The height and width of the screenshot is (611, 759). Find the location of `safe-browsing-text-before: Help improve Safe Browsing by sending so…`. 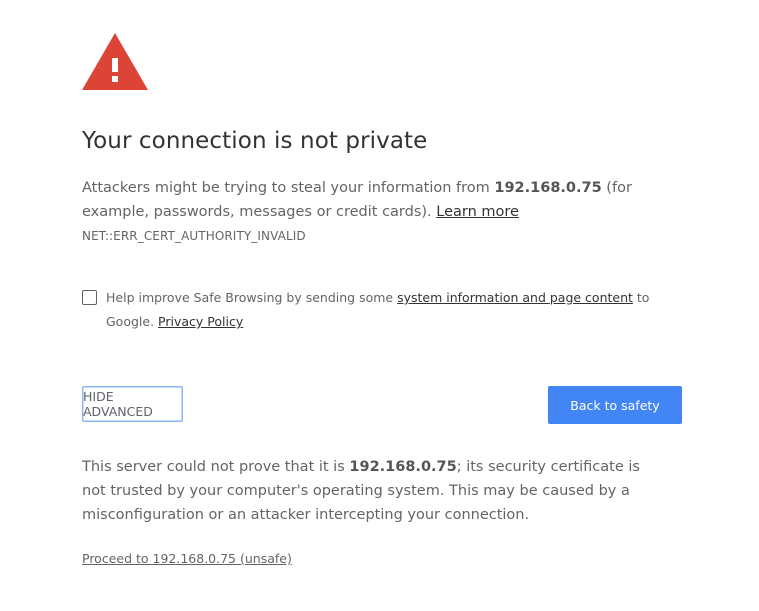

safe-browsing-text-before: Help improve Safe Browsing by sending so… is located at coordinates (252, 297).